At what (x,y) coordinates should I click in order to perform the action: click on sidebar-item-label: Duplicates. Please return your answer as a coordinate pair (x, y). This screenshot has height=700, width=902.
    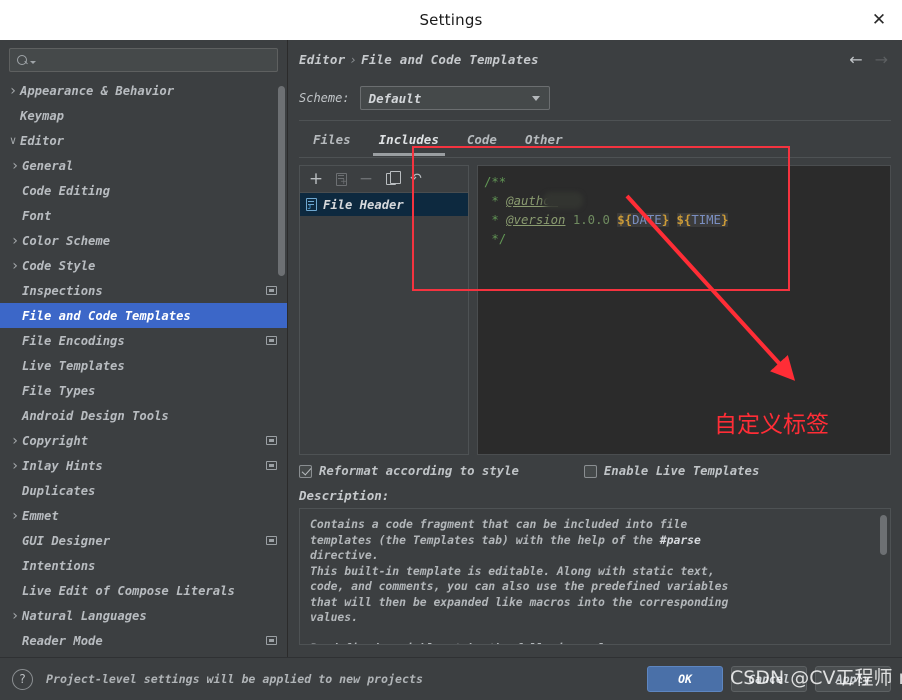
    Looking at the image, I should click on (59, 490).